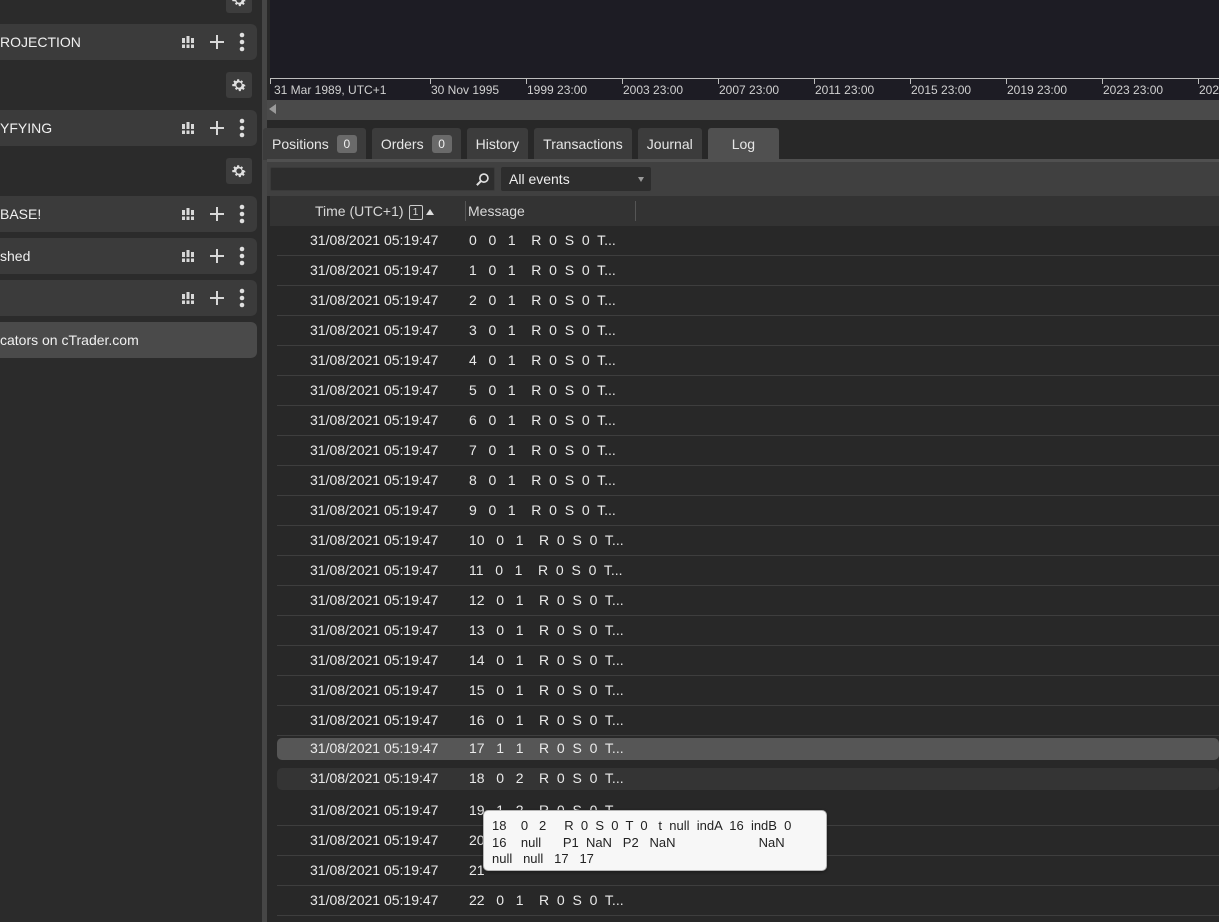 The image size is (1219, 922). I want to click on tab-label: Journal, so click(669, 144).